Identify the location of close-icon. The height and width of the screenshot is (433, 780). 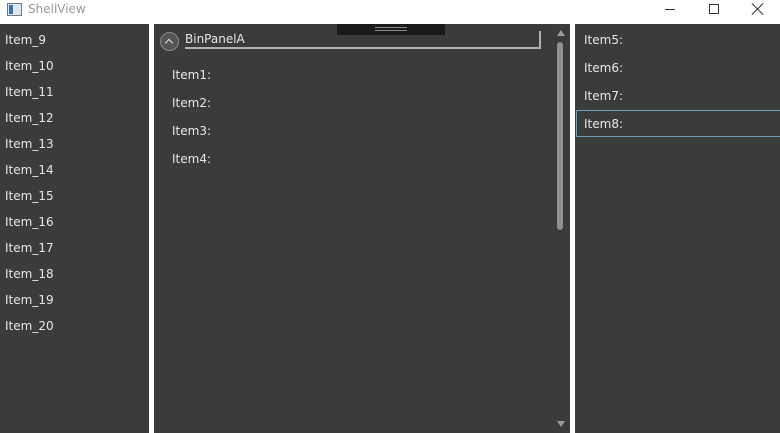
(758, 9).